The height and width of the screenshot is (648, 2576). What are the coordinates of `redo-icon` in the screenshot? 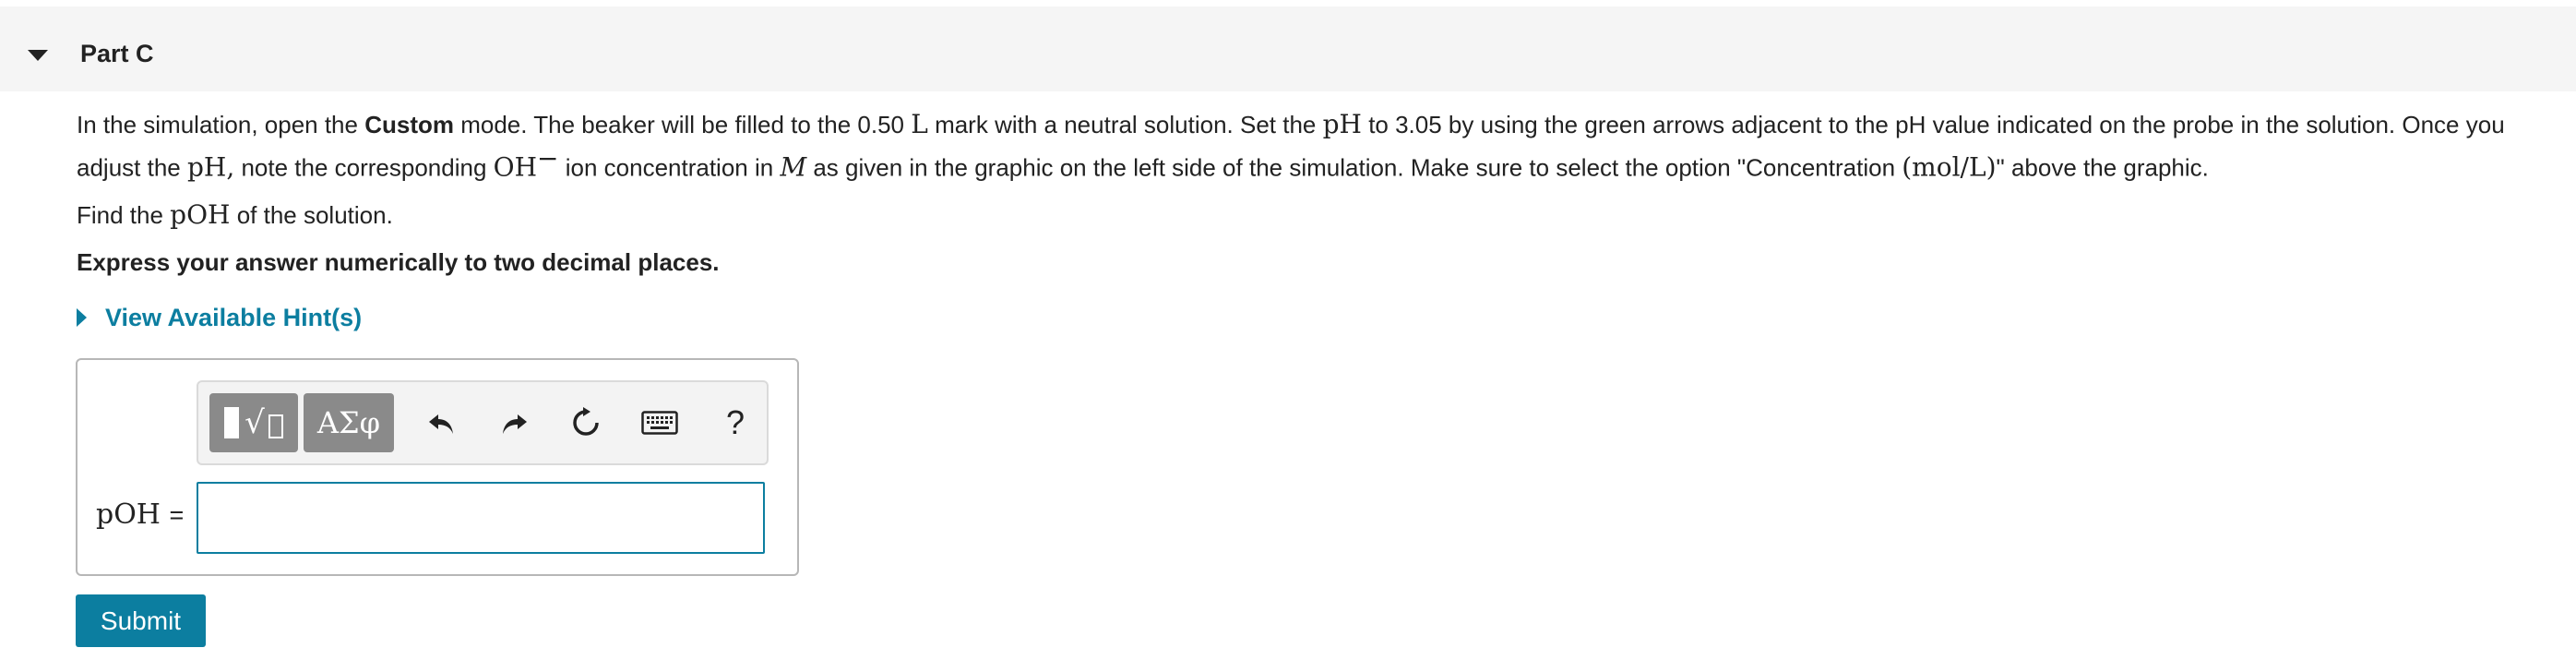 It's located at (514, 422).